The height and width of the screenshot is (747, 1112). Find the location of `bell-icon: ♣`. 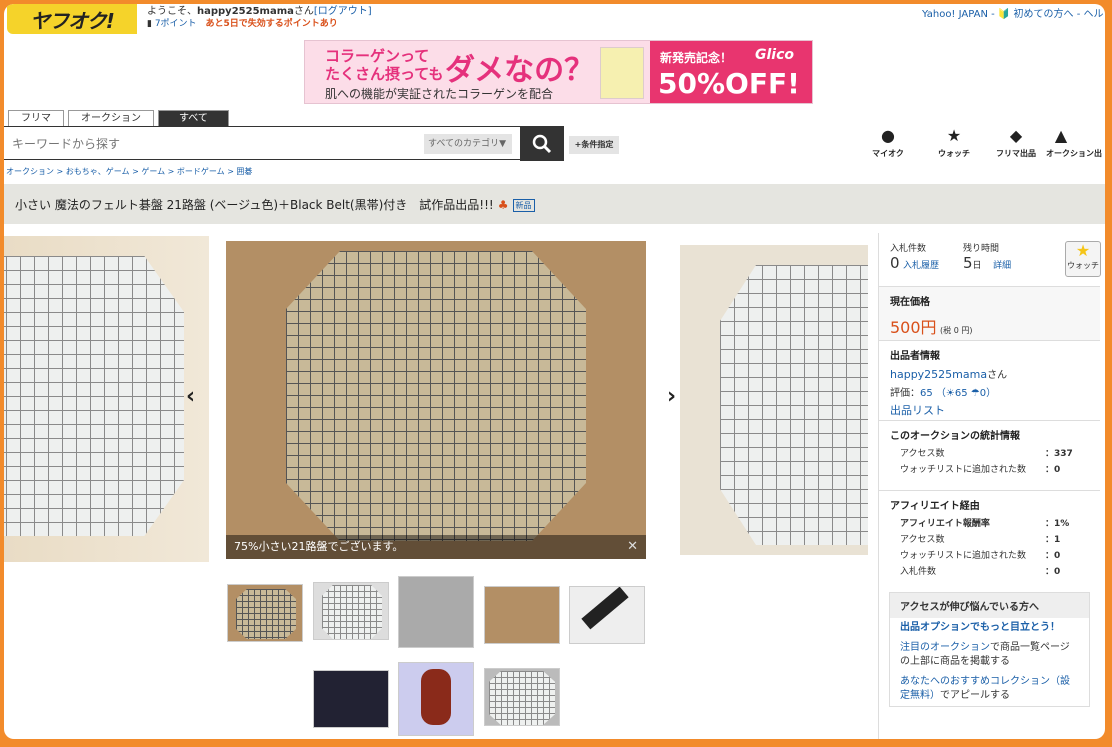

bell-icon: ♣ is located at coordinates (503, 205).